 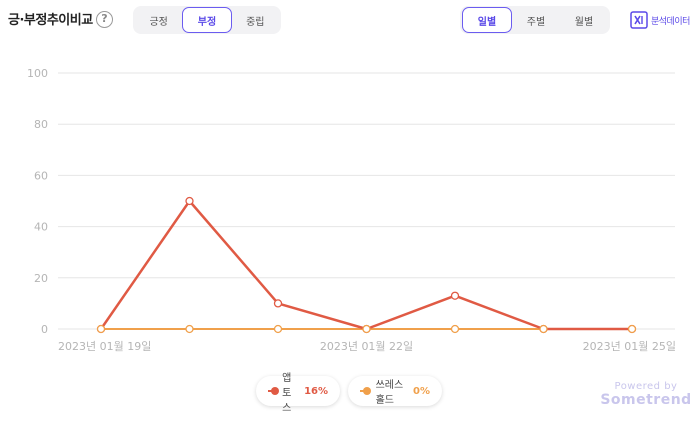 What do you see at coordinates (104, 346) in the screenshot?
I see `x-tick-label: 2023년 01월 19일` at bounding box center [104, 346].